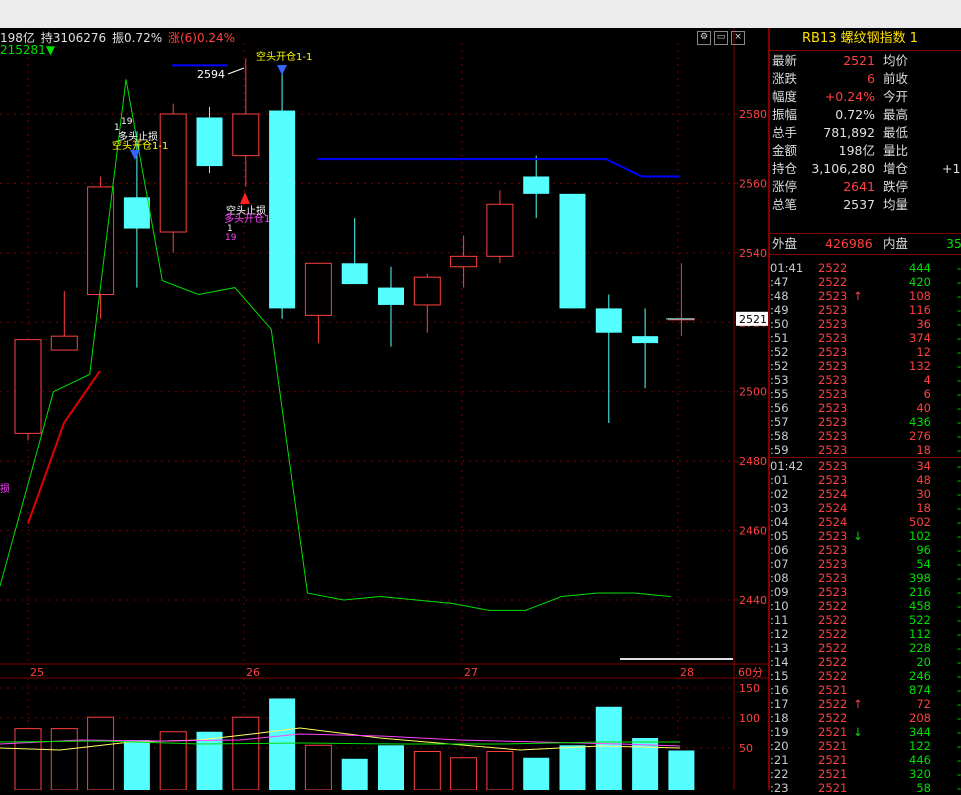 Image resolution: width=961 pixels, height=795 pixels. Describe the element at coordinates (865, 732) in the screenshot. I see `trade-row: :19 2521 ↓ 344 -` at that location.